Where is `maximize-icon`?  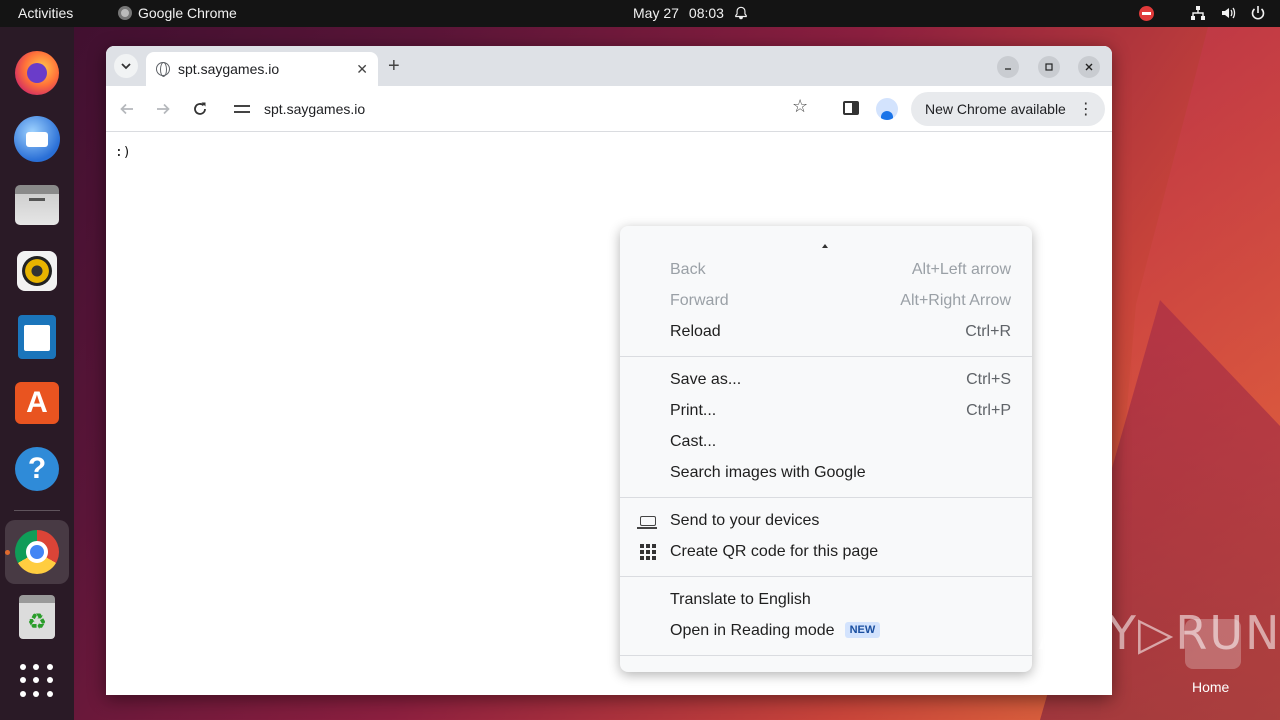
maximize-icon is located at coordinates (1049, 67).